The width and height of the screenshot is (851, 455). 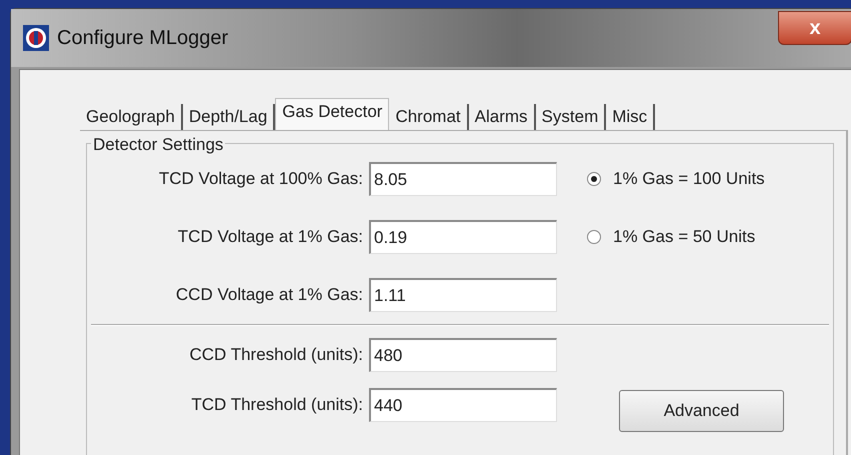 What do you see at coordinates (631, 117) in the screenshot?
I see `tab: Misc` at bounding box center [631, 117].